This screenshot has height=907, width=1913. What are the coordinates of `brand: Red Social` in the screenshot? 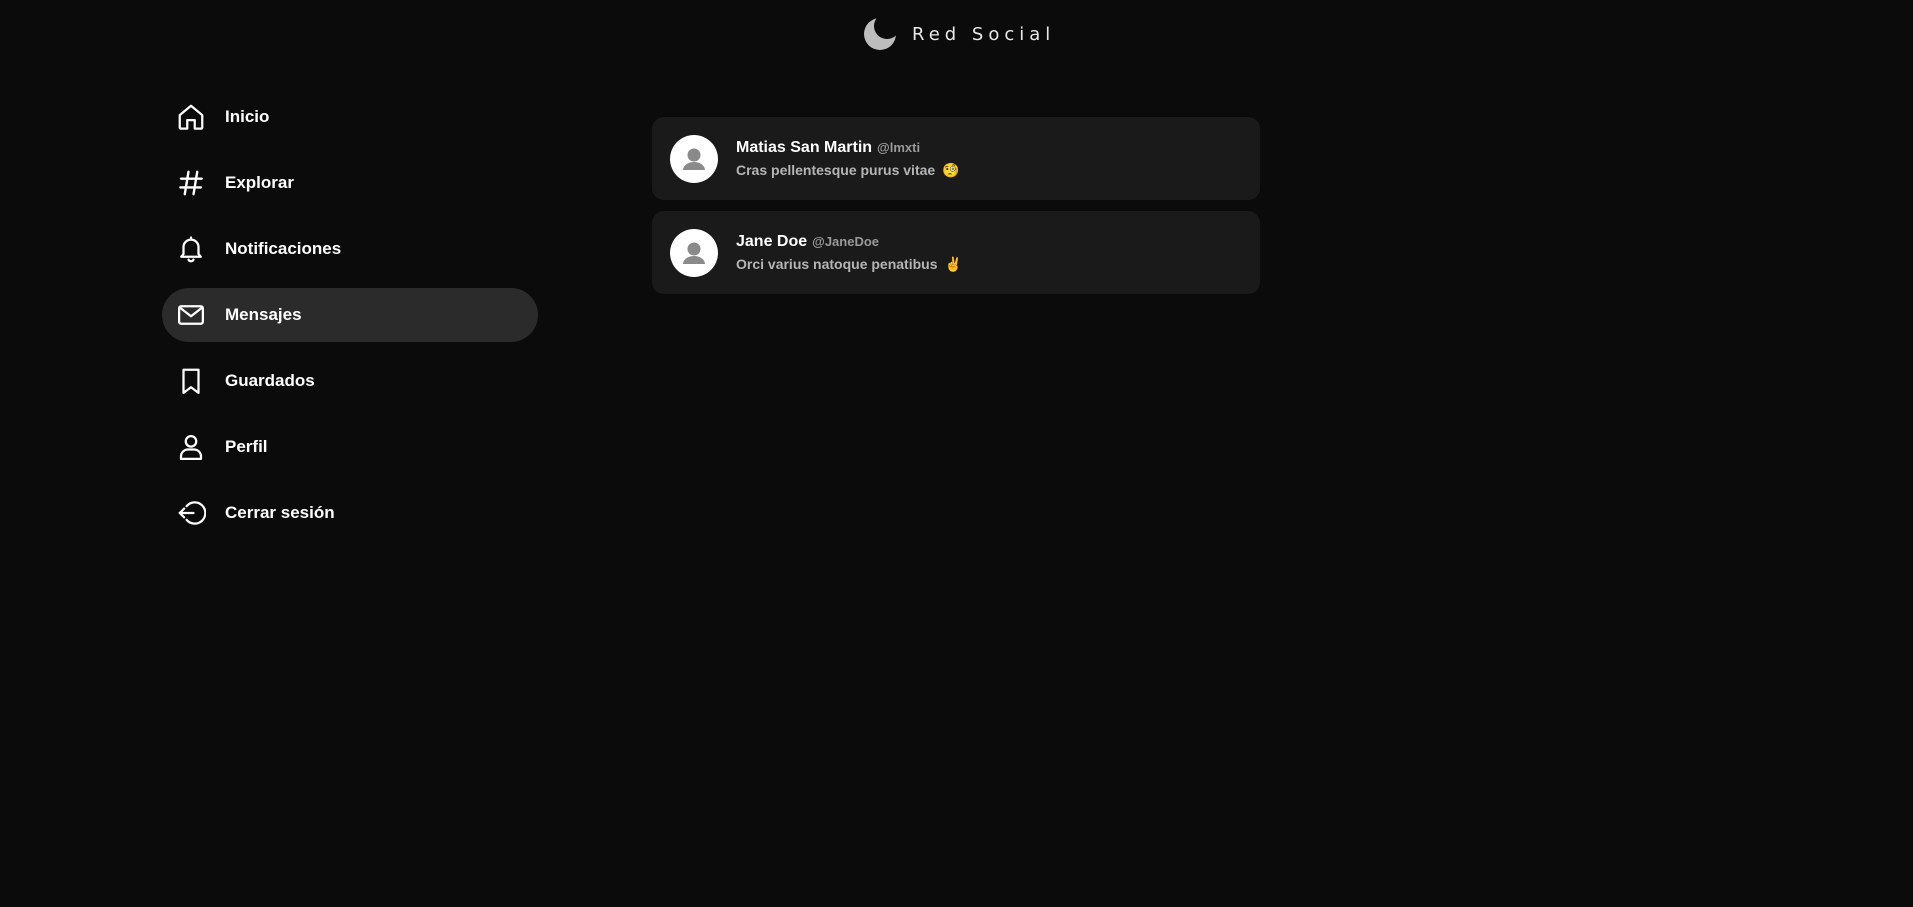 It's located at (958, 34).